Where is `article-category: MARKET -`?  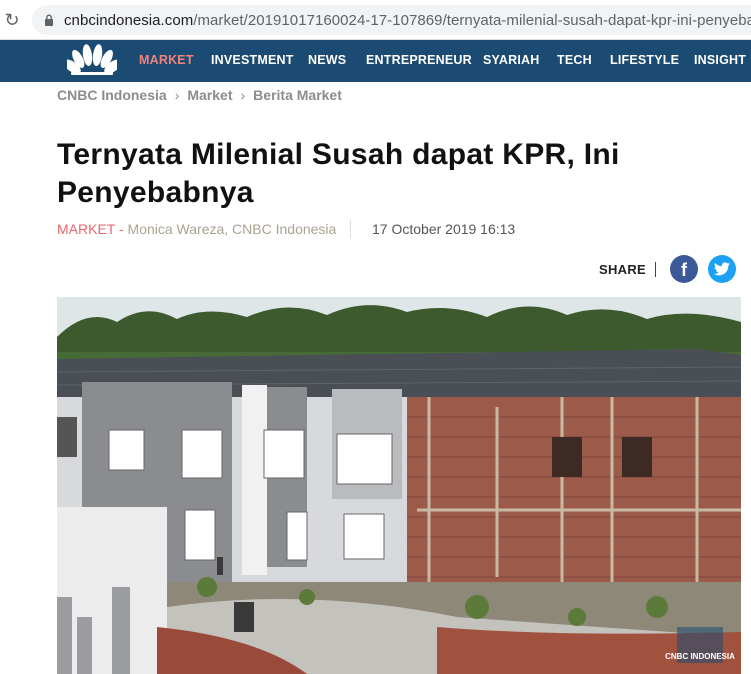
article-category: MARKET - is located at coordinates (92, 229).